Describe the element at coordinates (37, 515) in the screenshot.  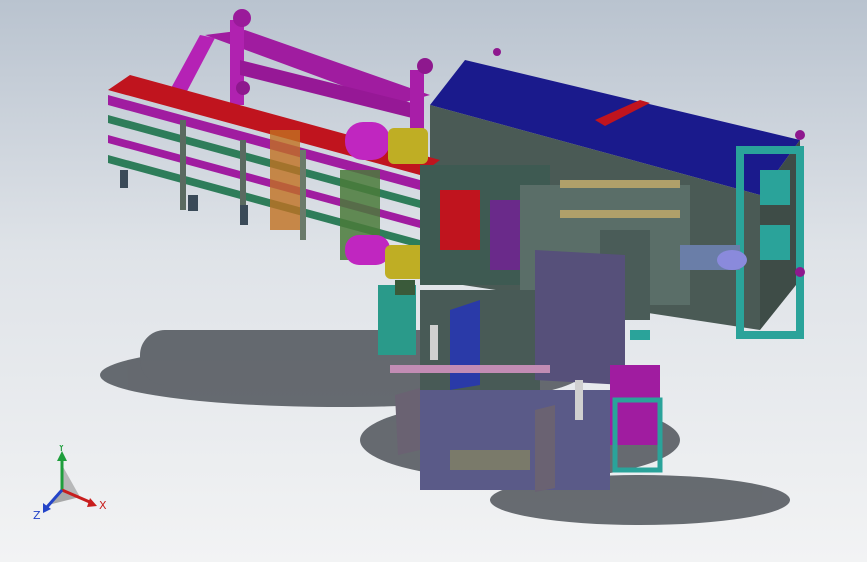
I see `z-axis-label: Z` at that location.